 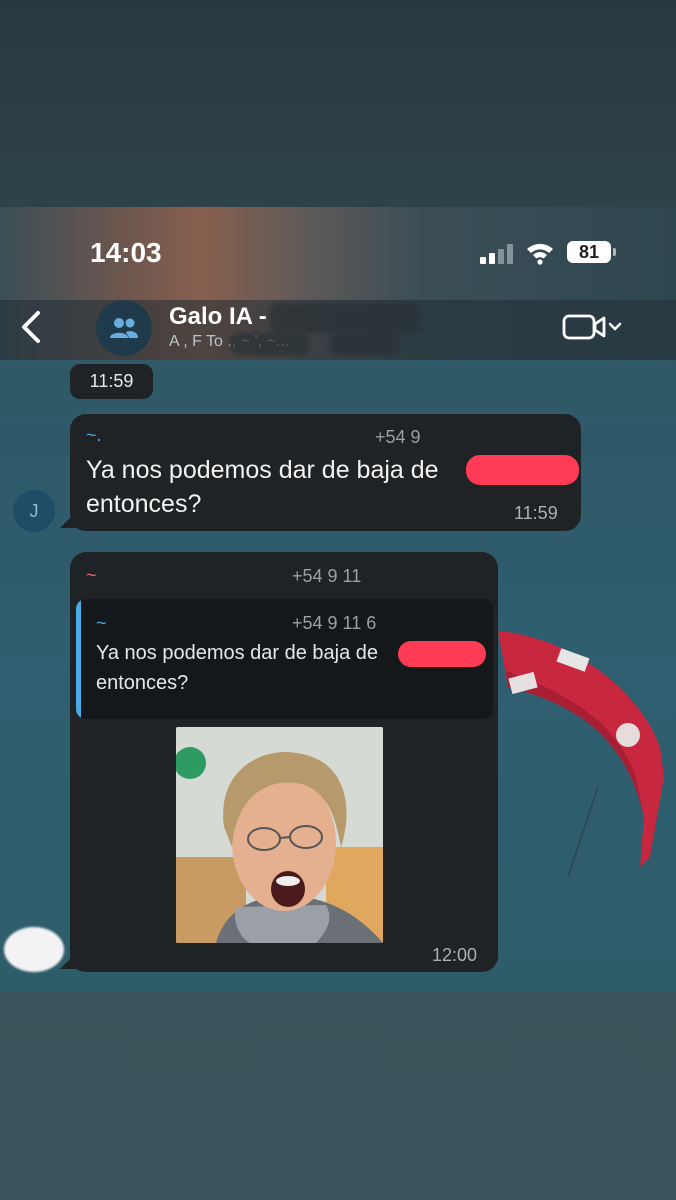 What do you see at coordinates (334, 623) in the screenshot?
I see `reply-phone: +54 9 11 6` at bounding box center [334, 623].